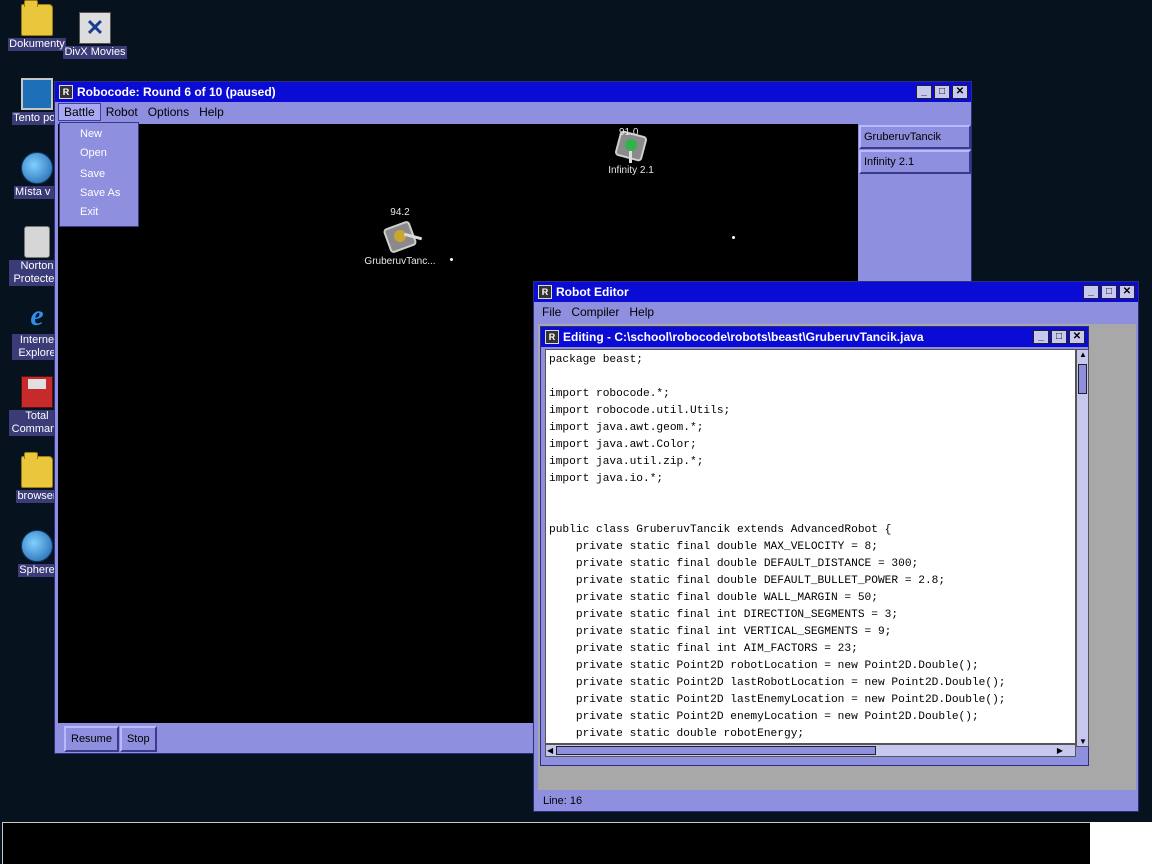 This screenshot has height=864, width=1152. I want to click on sphere-icon, so click(37, 546).